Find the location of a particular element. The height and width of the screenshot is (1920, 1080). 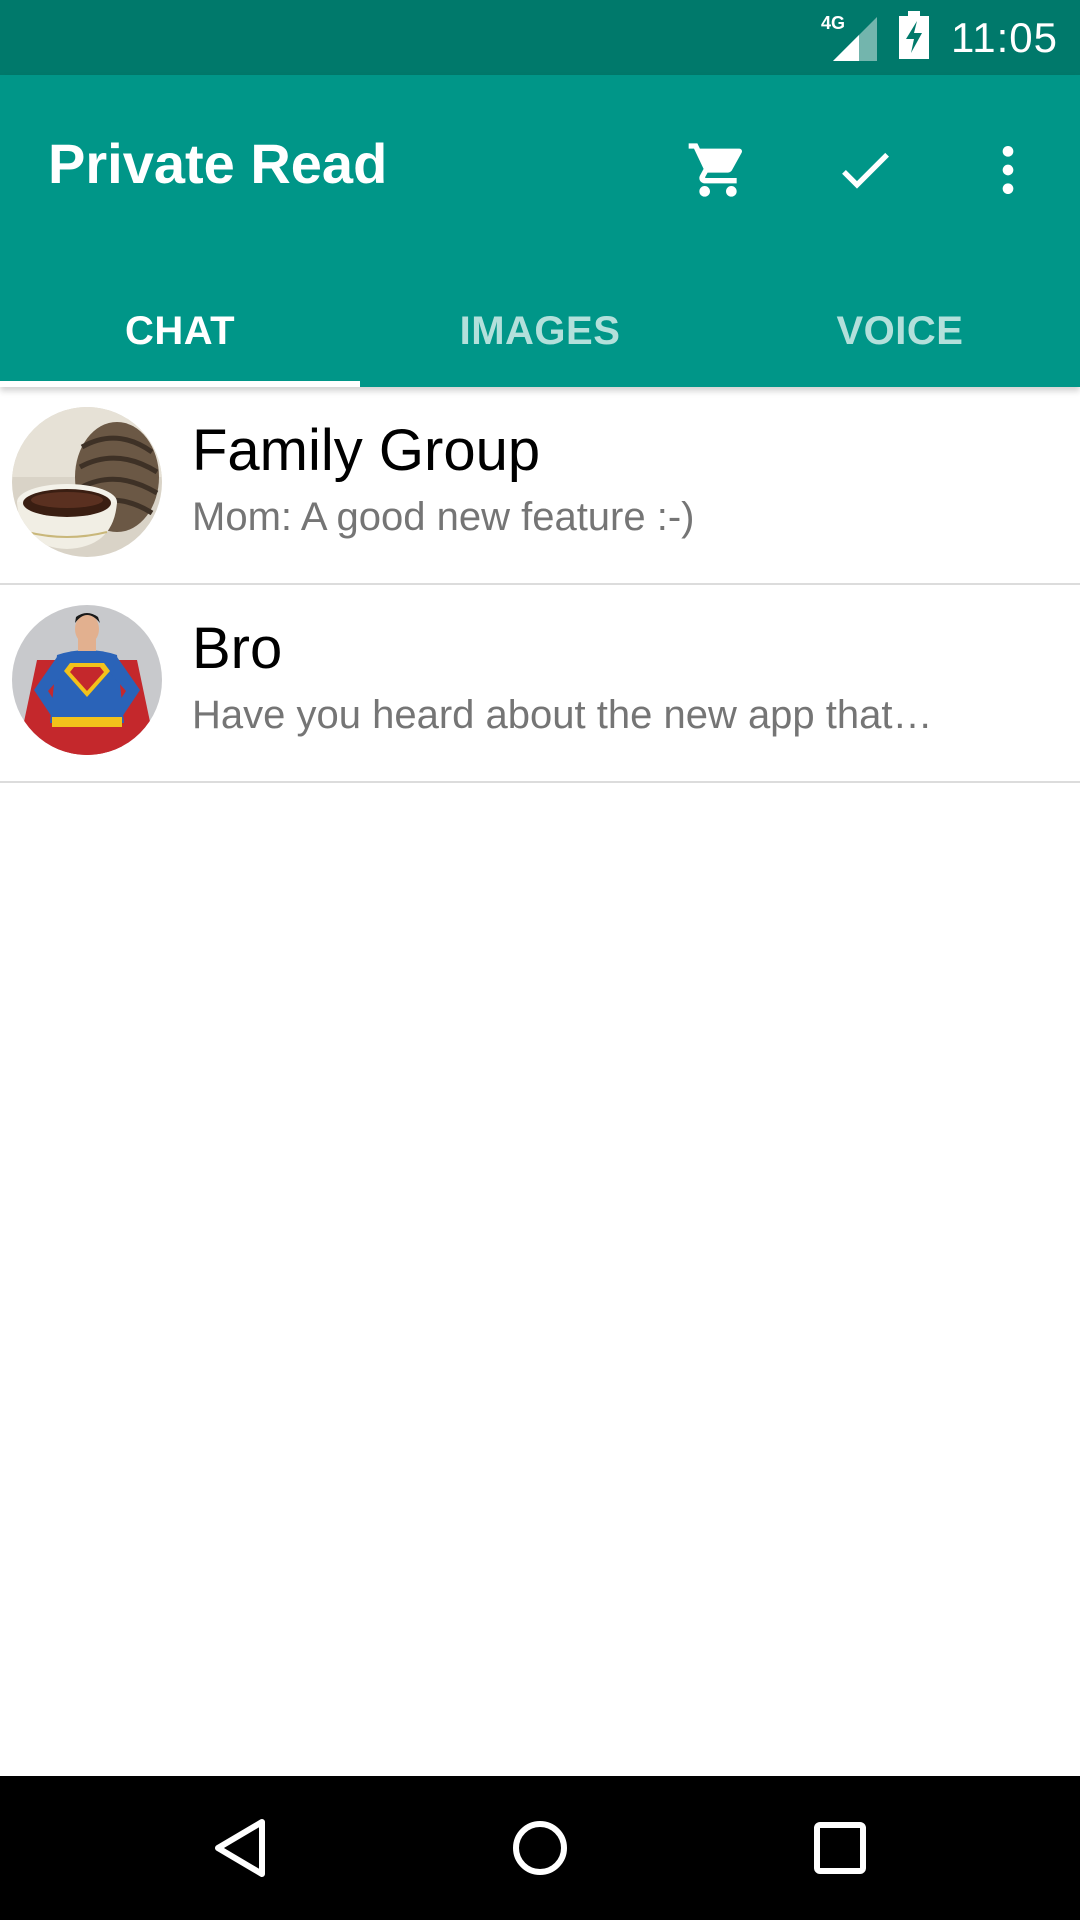

cart-icon is located at coordinates (715, 170).